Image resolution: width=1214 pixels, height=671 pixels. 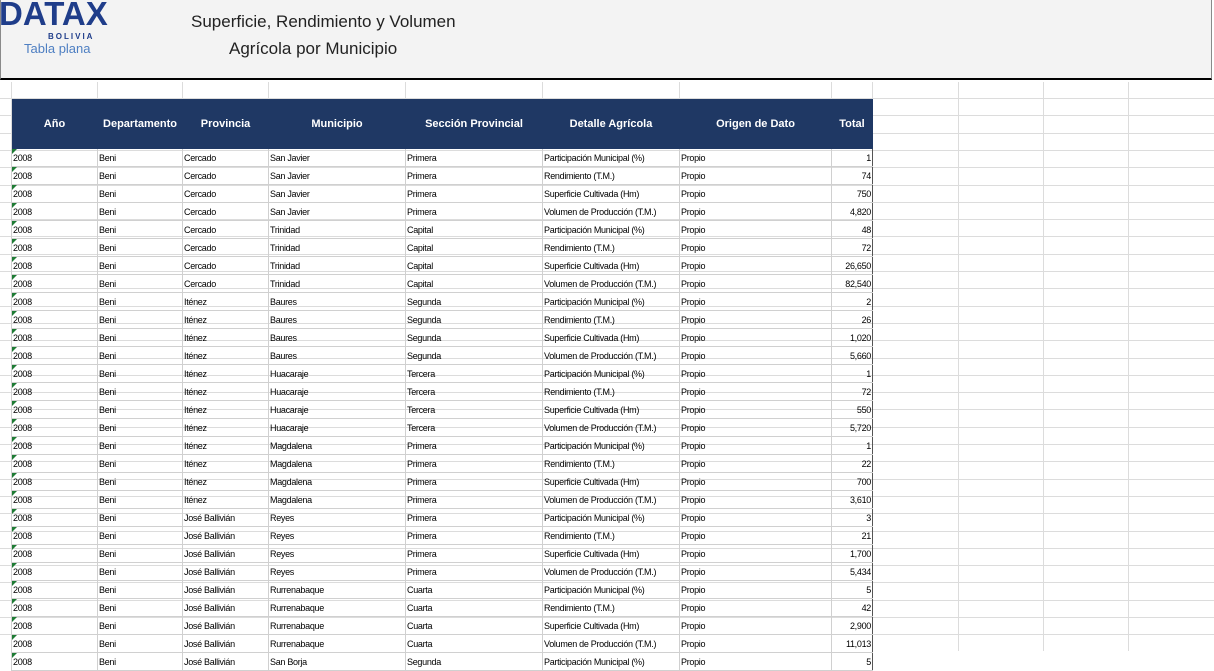 I want to click on column-header-department: Departamento, so click(x=140, y=124).